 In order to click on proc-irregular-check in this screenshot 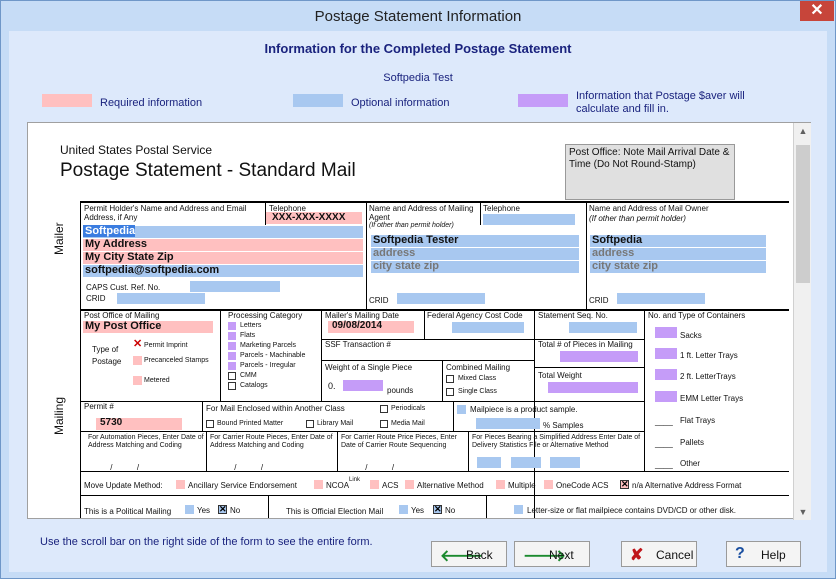, I will do `click(232, 366)`.